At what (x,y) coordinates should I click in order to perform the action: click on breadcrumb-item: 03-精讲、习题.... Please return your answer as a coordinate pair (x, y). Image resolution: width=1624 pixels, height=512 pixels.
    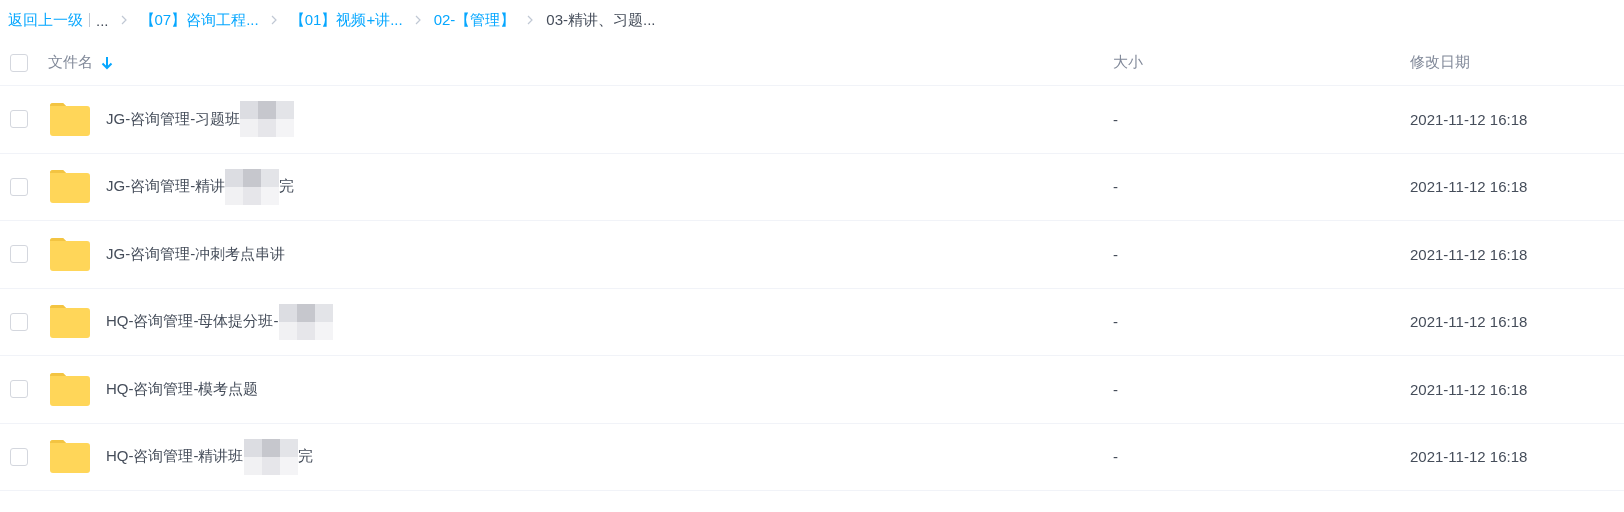
    Looking at the image, I should click on (601, 20).